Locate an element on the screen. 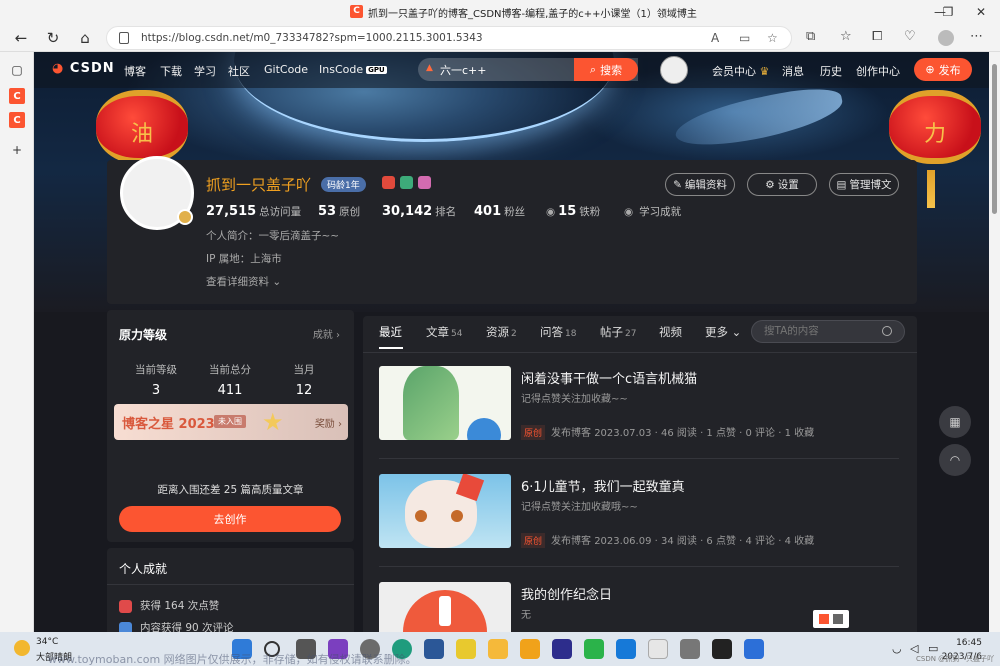 The height and width of the screenshot is (666, 1000). star-icon: ★ is located at coordinates (273, 422).